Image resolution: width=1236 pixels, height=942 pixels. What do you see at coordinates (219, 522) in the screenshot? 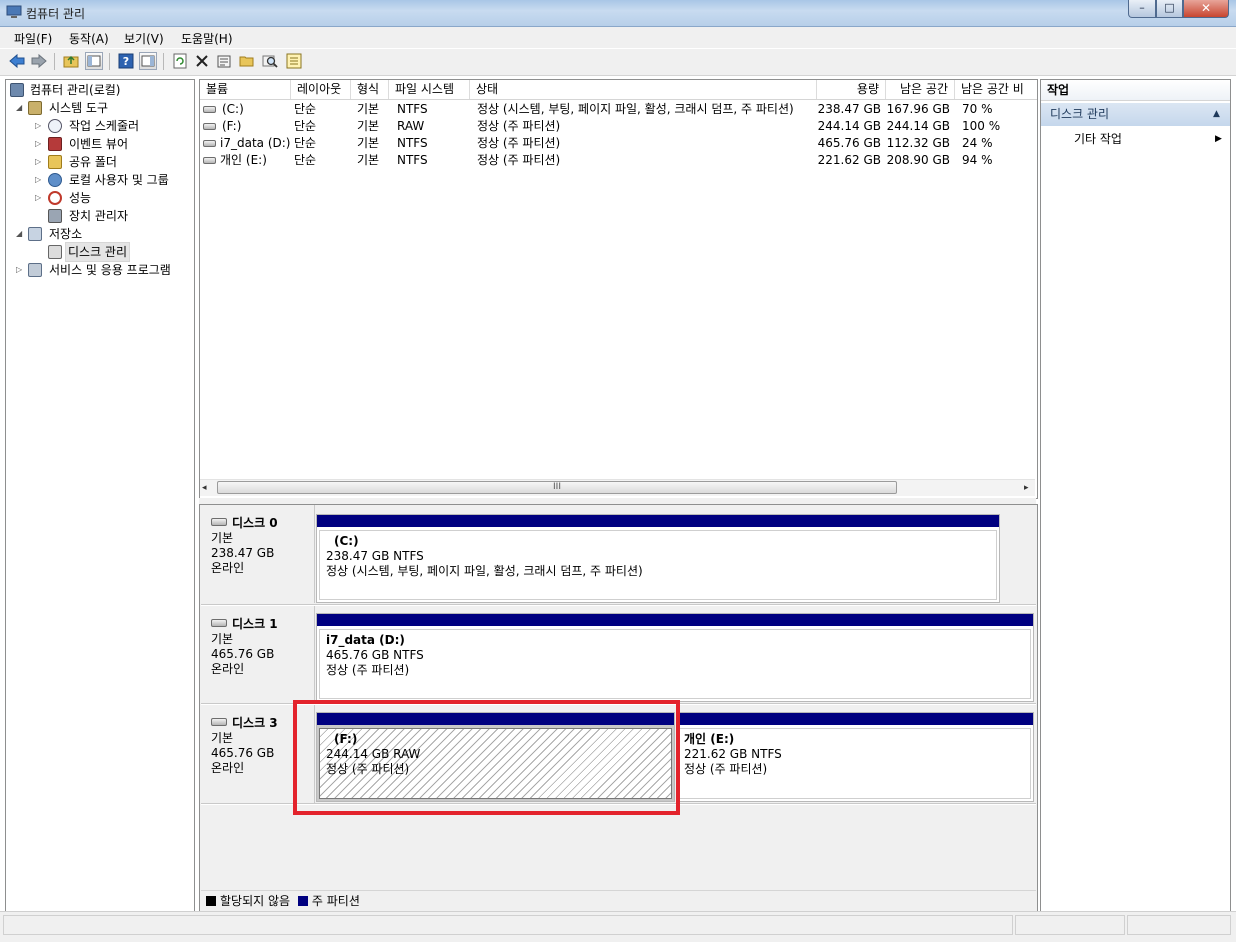
I see `disk-icon` at bounding box center [219, 522].